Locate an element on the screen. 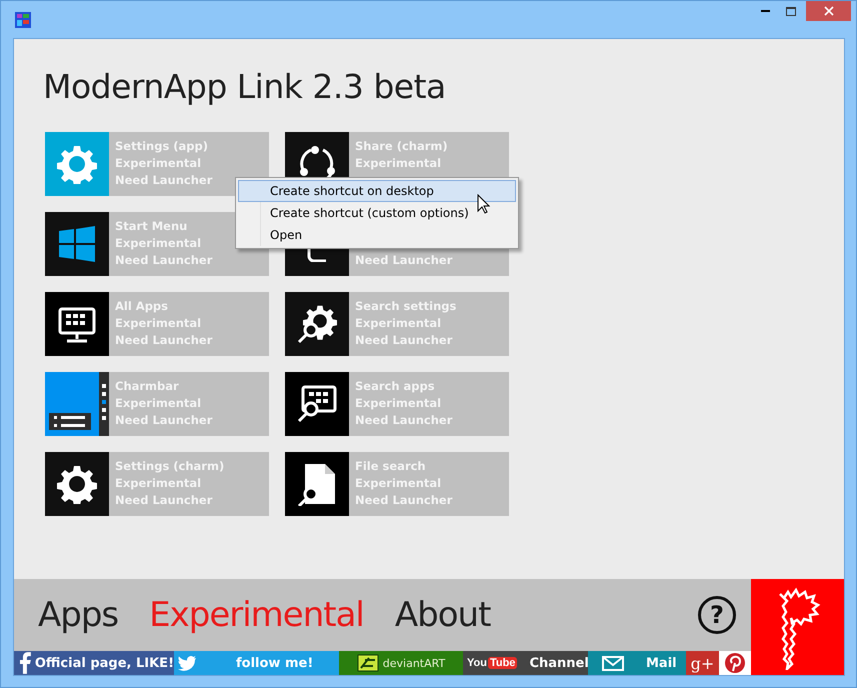 The height and width of the screenshot is (688, 857). monitor-search-icon is located at coordinates (317, 404).